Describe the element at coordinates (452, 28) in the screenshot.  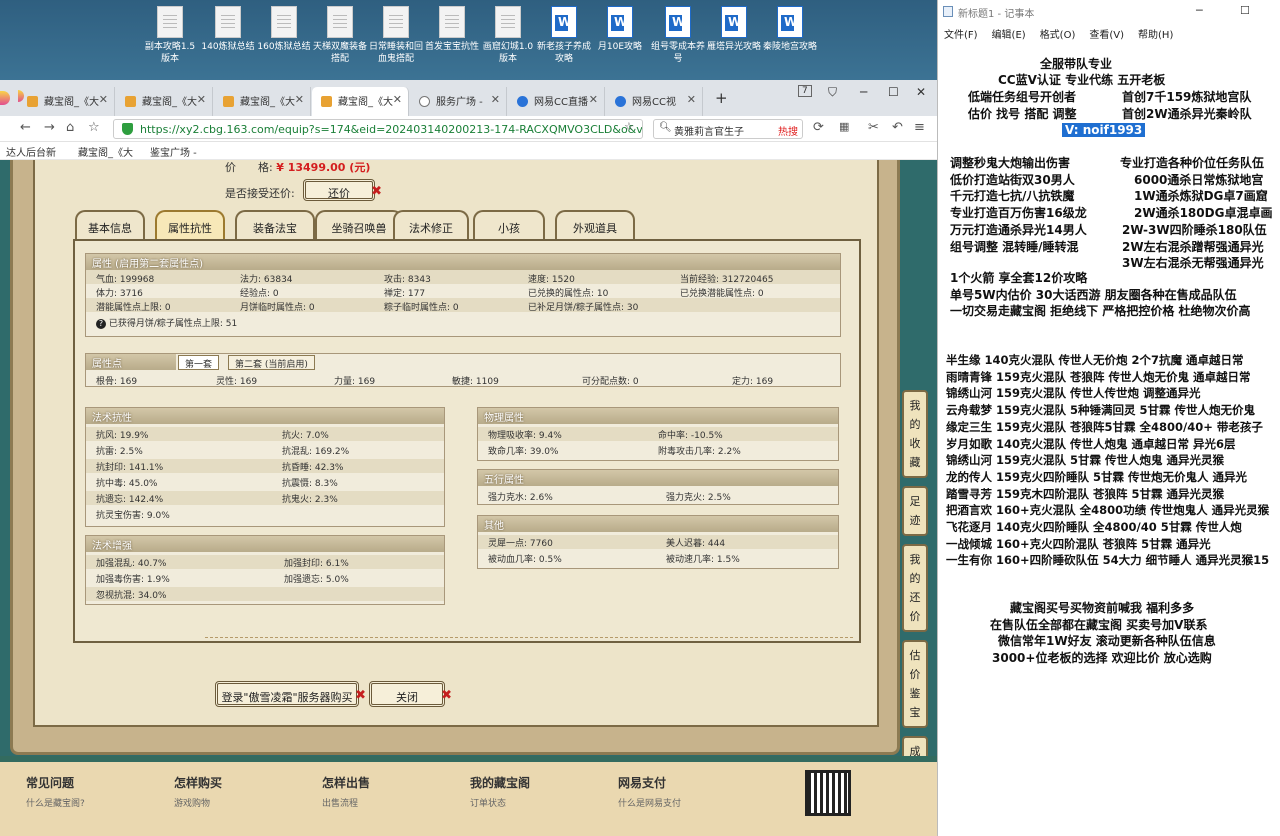
I see `desktop-icon: 首发宝宝抗性` at that location.